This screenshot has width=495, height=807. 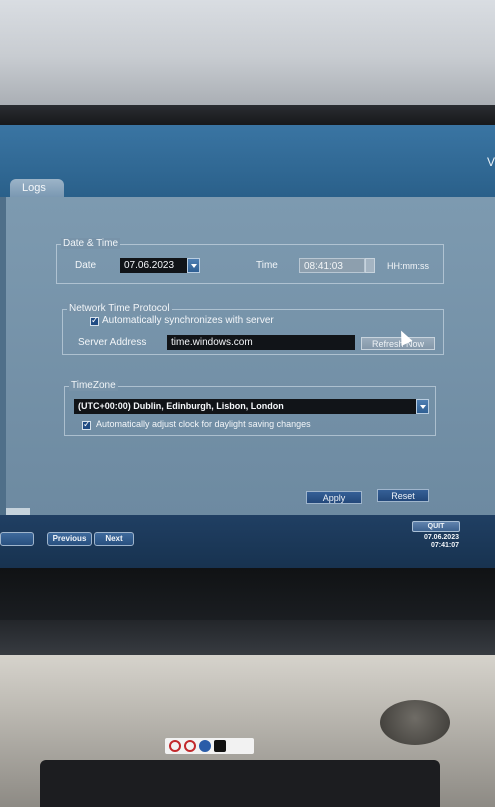 What do you see at coordinates (444, 545) in the screenshot?
I see `status-time: 07:41:07` at bounding box center [444, 545].